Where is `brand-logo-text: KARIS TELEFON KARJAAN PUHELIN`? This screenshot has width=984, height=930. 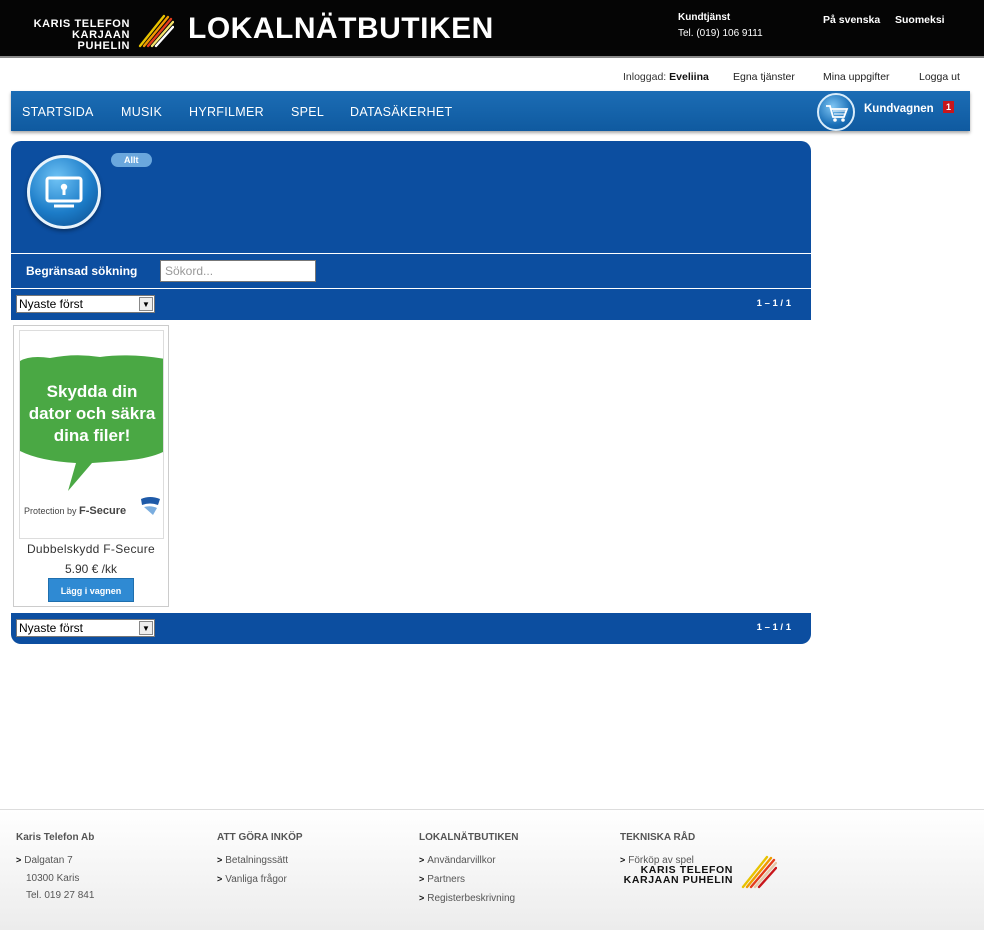 brand-logo-text: KARIS TELEFON KARJAAN PUHELIN is located at coordinates (74, 35).